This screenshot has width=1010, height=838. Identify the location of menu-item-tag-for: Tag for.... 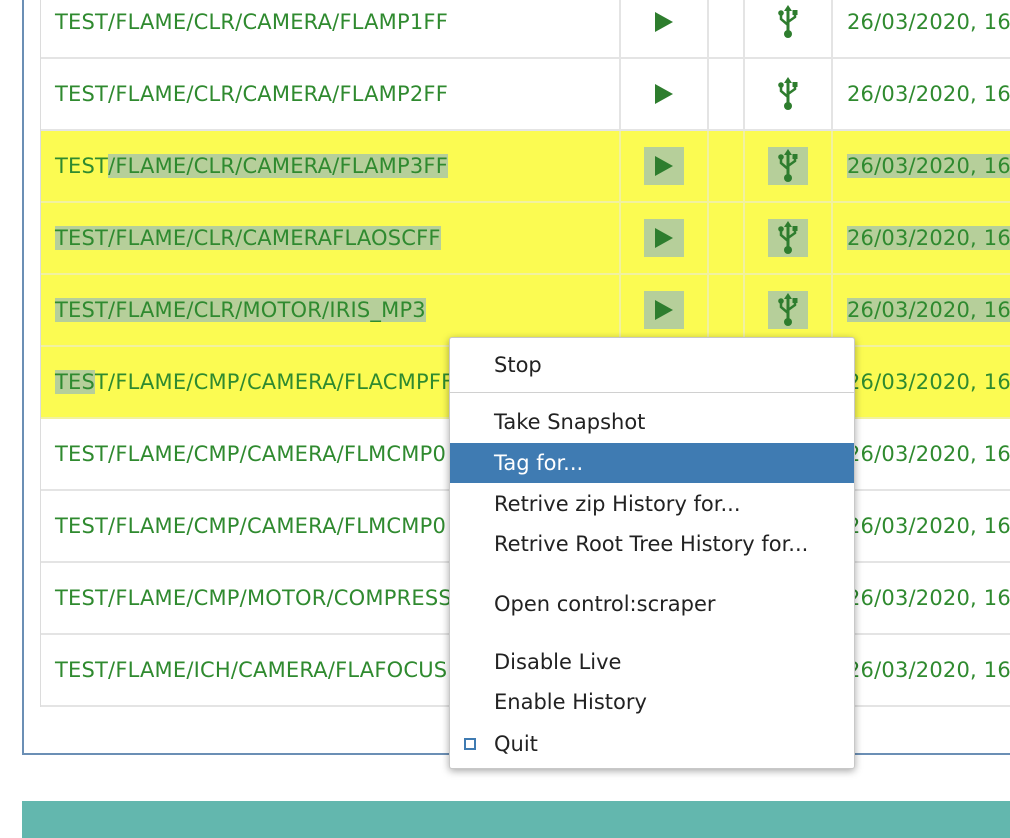
(652, 463).